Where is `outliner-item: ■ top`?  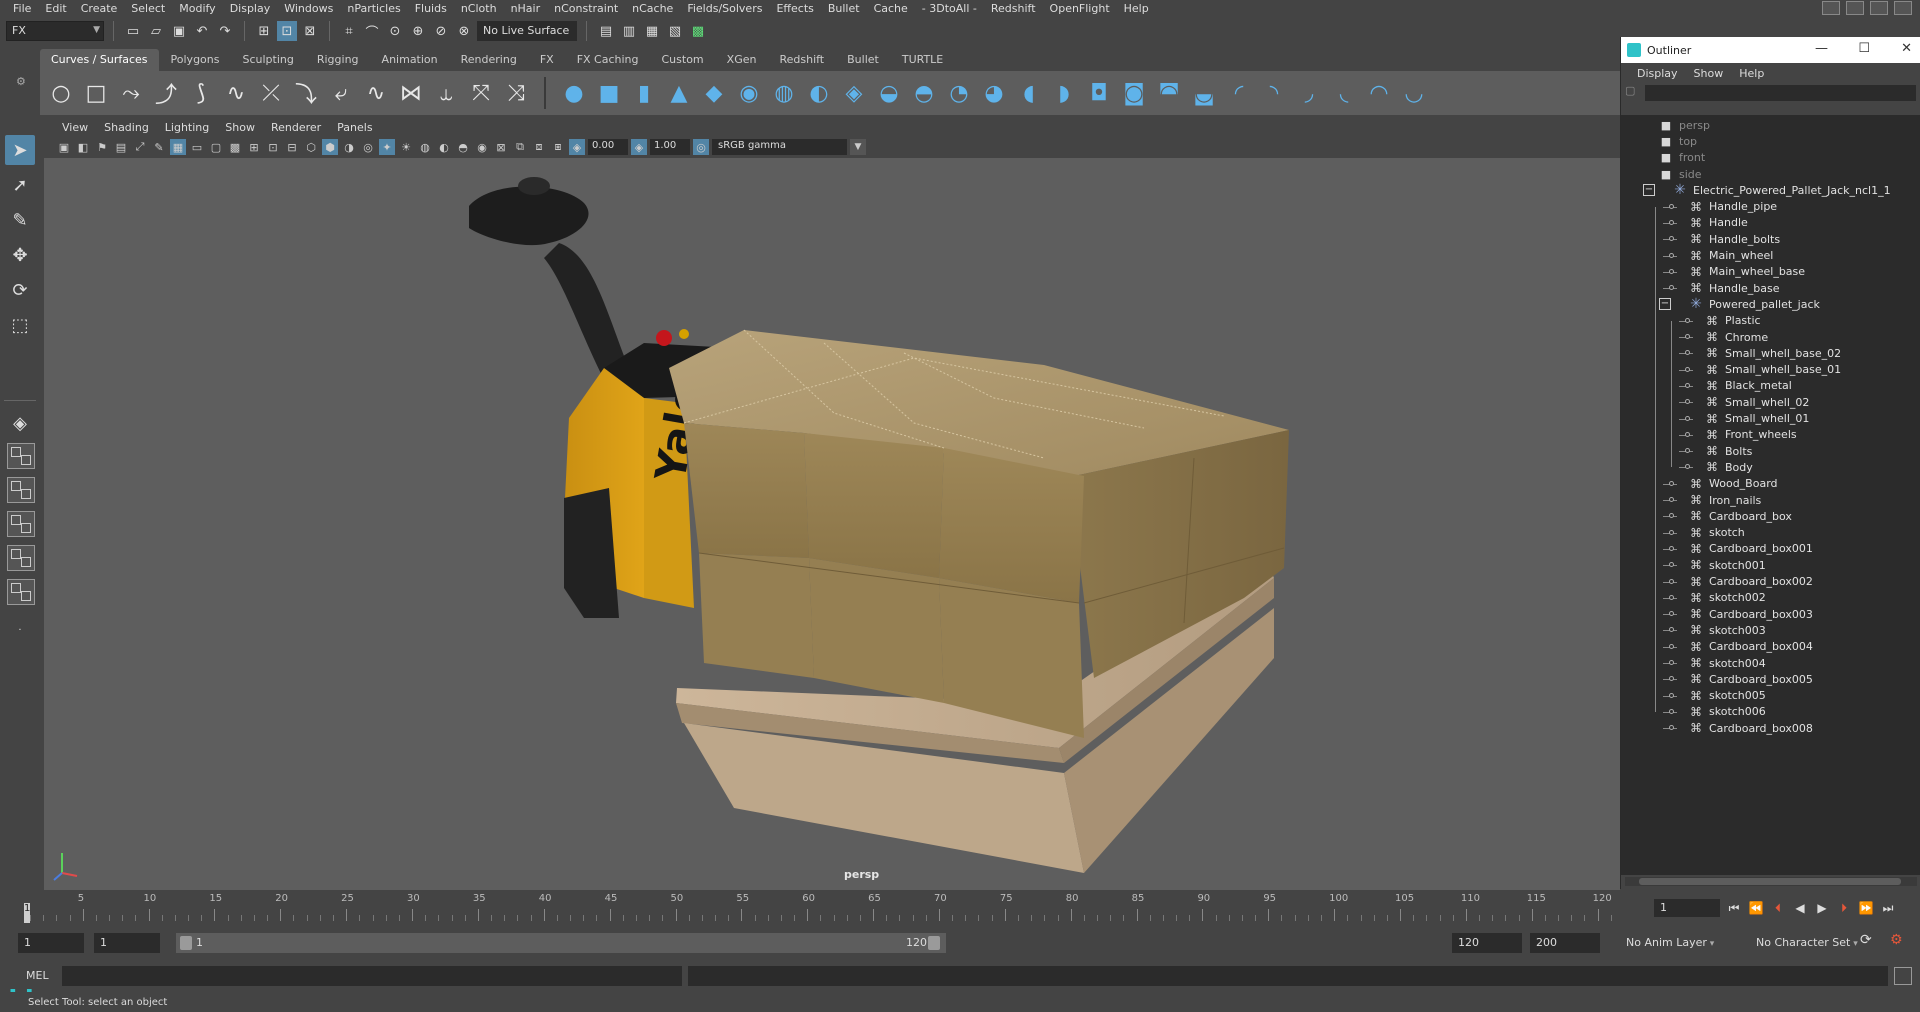
outliner-item: ■ top is located at coordinates (1770, 141).